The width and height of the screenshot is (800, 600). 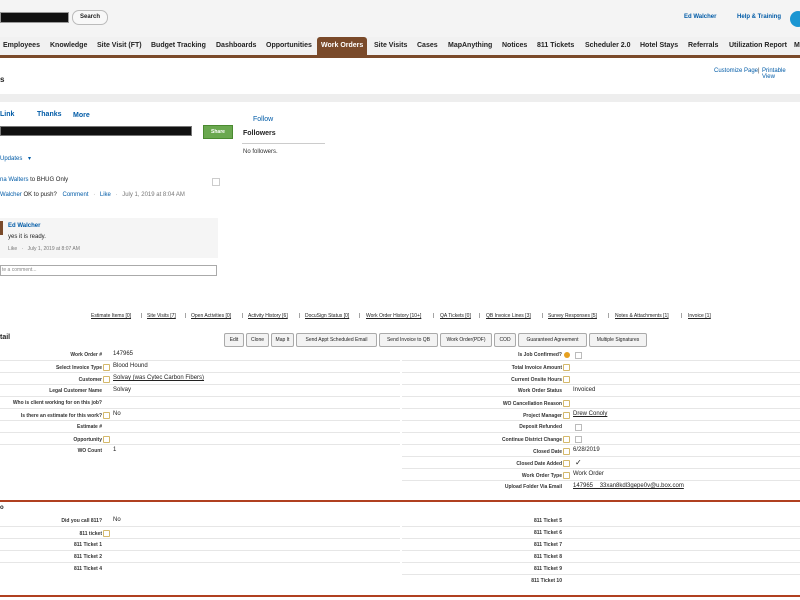 I want to click on customize-page-link: Customize Page, so click(x=736, y=71).